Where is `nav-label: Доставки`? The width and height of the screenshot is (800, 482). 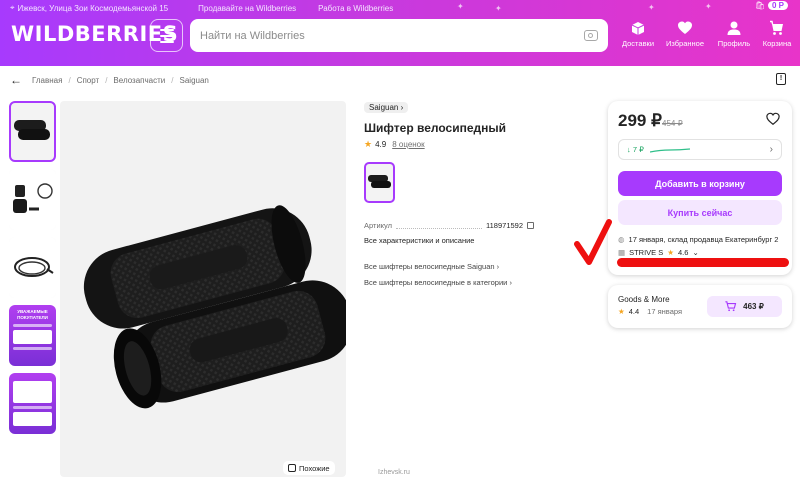 nav-label: Доставки is located at coordinates (638, 43).